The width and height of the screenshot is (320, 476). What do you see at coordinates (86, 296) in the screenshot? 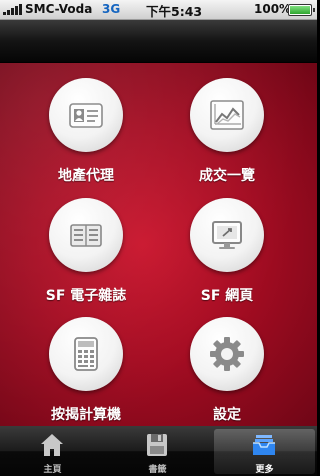
I see `menu-item-label: SF 電子雜誌` at bounding box center [86, 296].